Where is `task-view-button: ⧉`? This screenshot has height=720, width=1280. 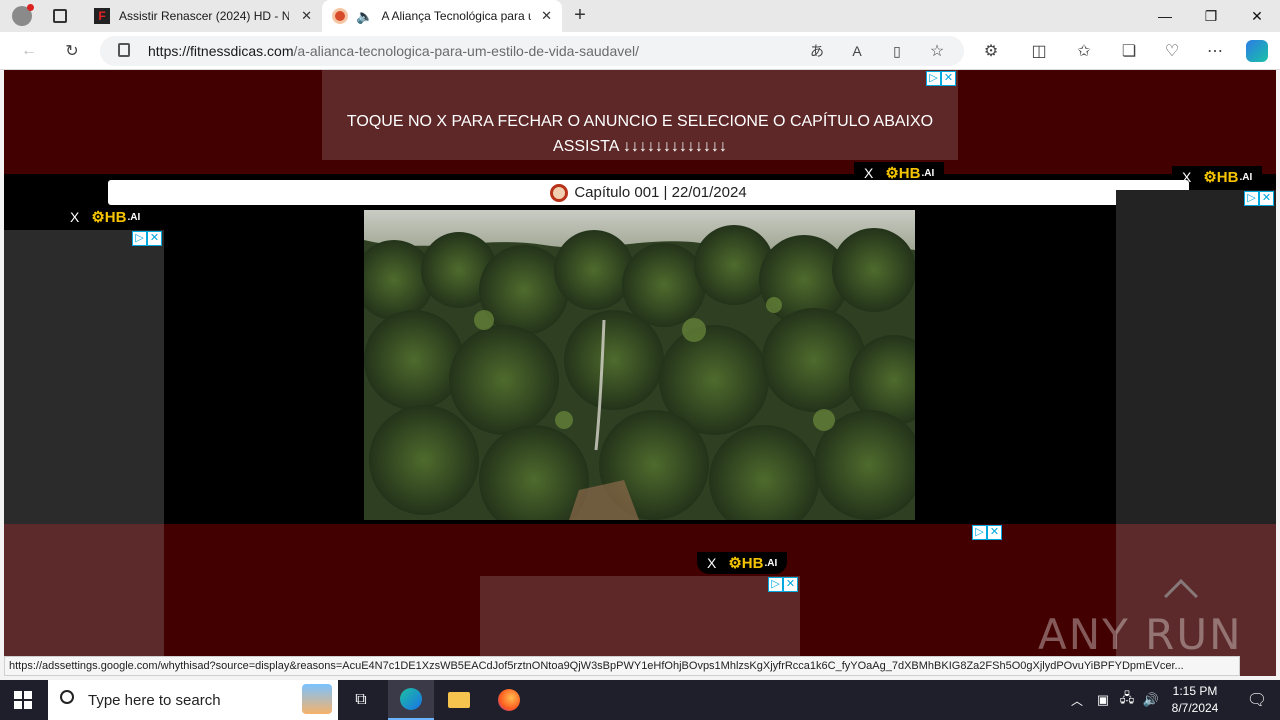
task-view-button: ⧉ is located at coordinates (361, 700).